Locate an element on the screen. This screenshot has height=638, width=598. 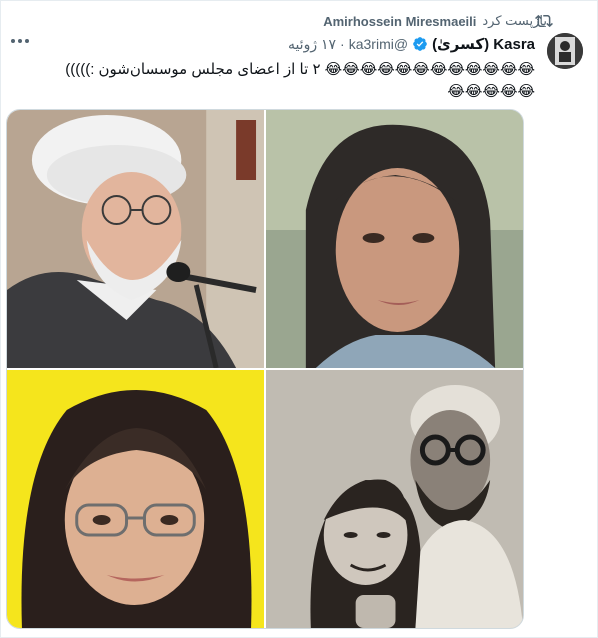
retweet-indicator: بازپست کرد Amirhossein Miresmaeili is located at coordinates (435, 21).